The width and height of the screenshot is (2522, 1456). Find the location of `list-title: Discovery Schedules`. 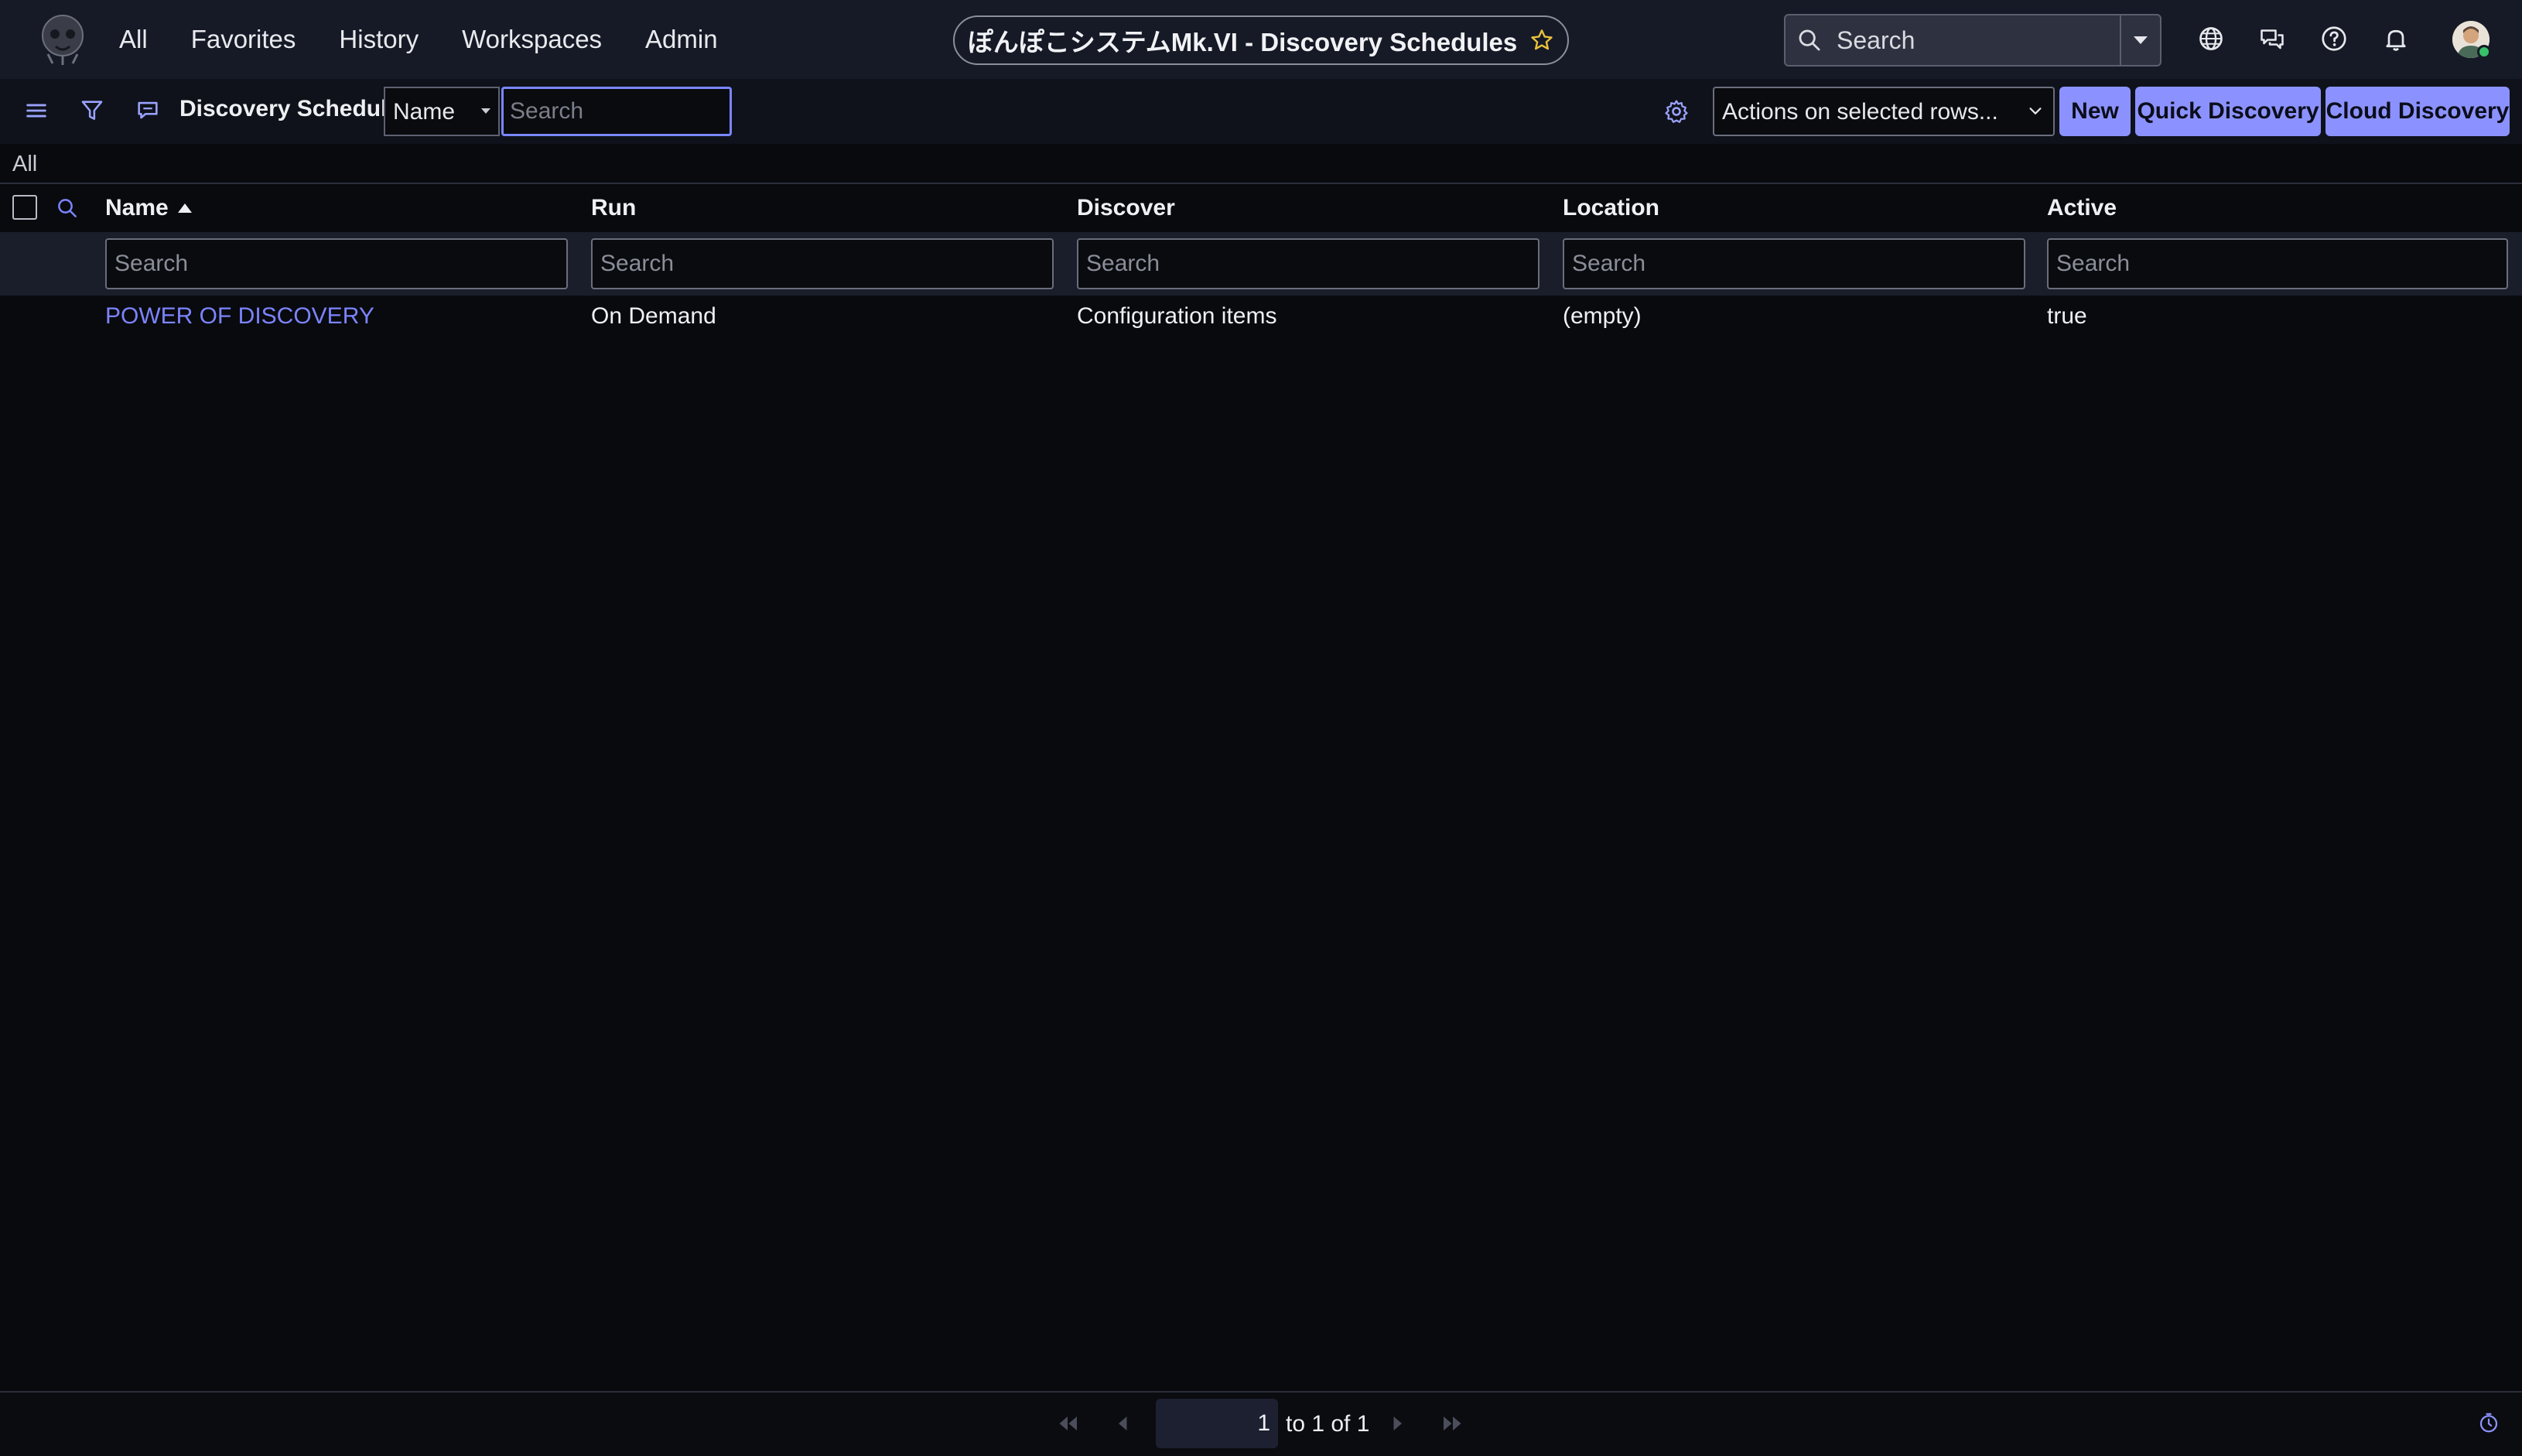

list-title: Discovery Schedules is located at coordinates (296, 109).